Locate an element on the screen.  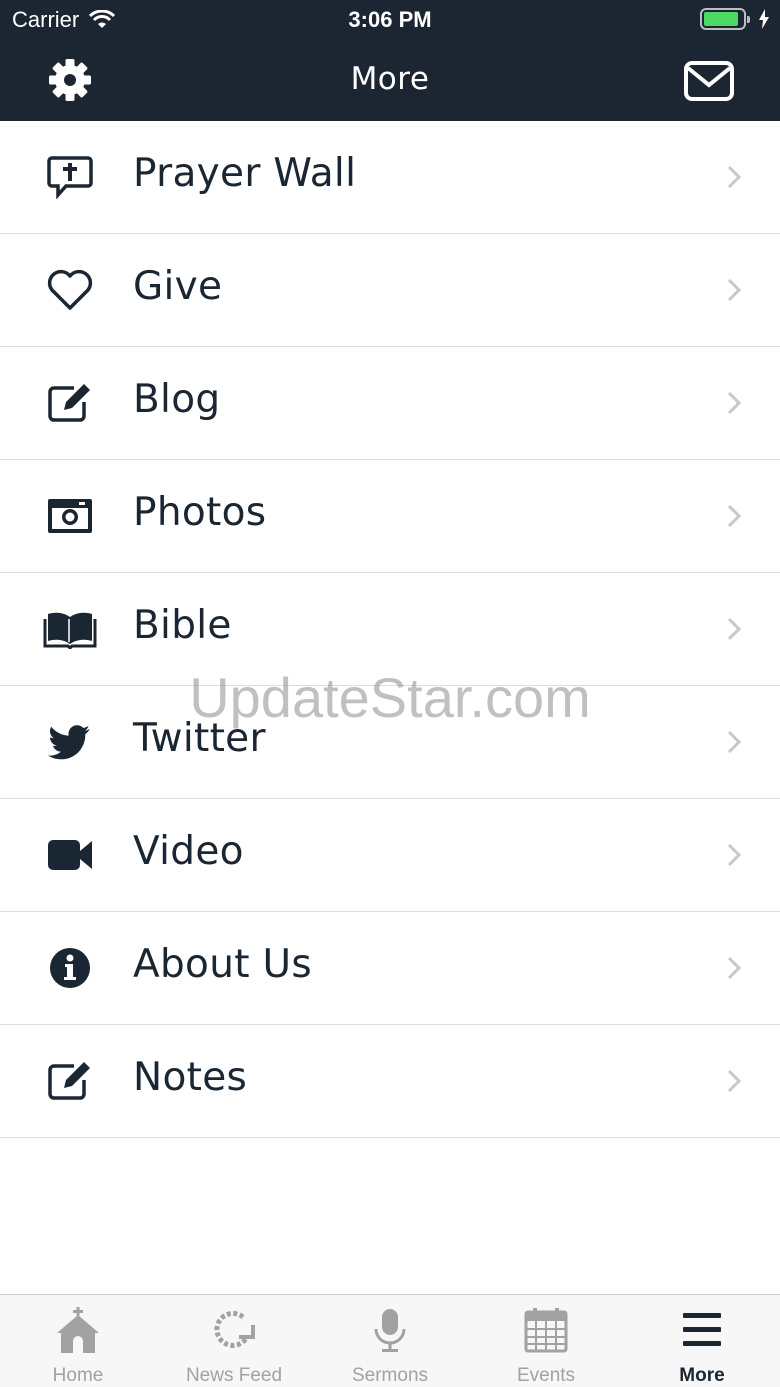
menu-icon is located at coordinates (702, 1329).